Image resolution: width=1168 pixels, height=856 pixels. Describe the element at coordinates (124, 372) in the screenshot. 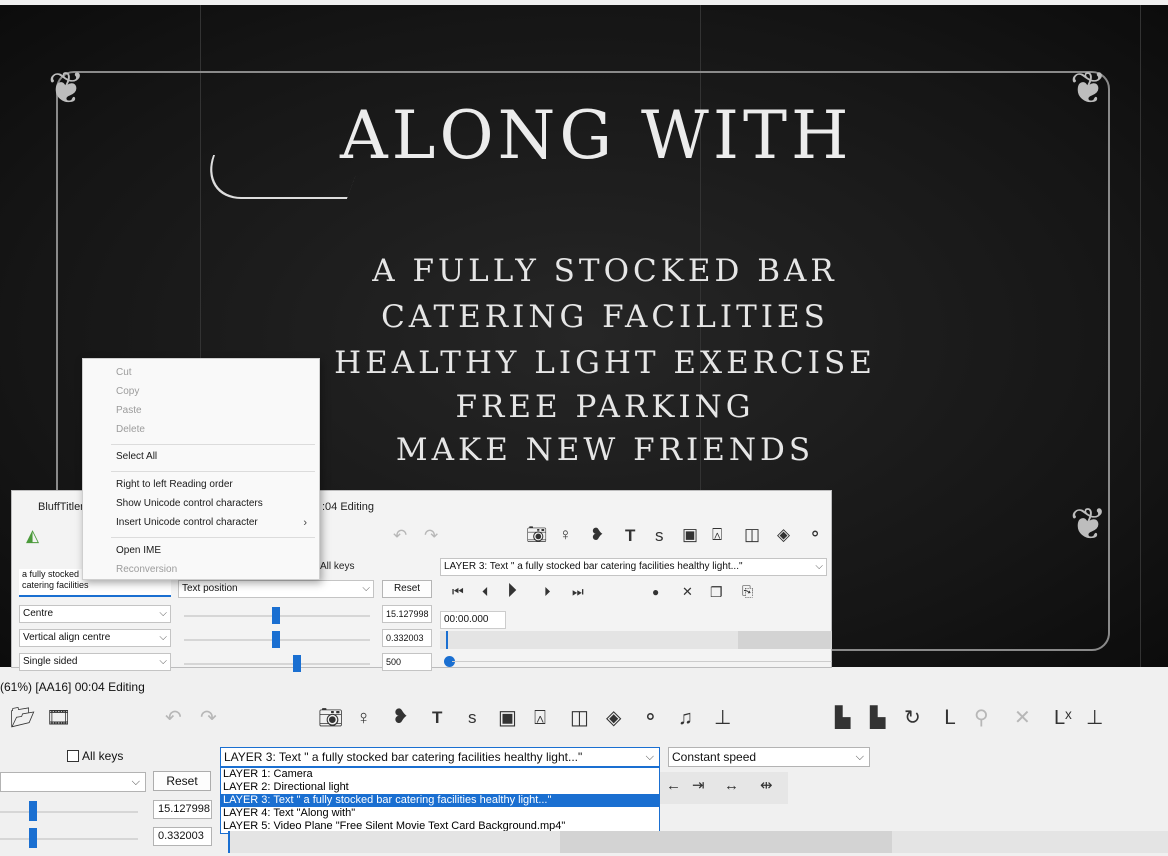

I see `menu-item-cut: Cut` at that location.